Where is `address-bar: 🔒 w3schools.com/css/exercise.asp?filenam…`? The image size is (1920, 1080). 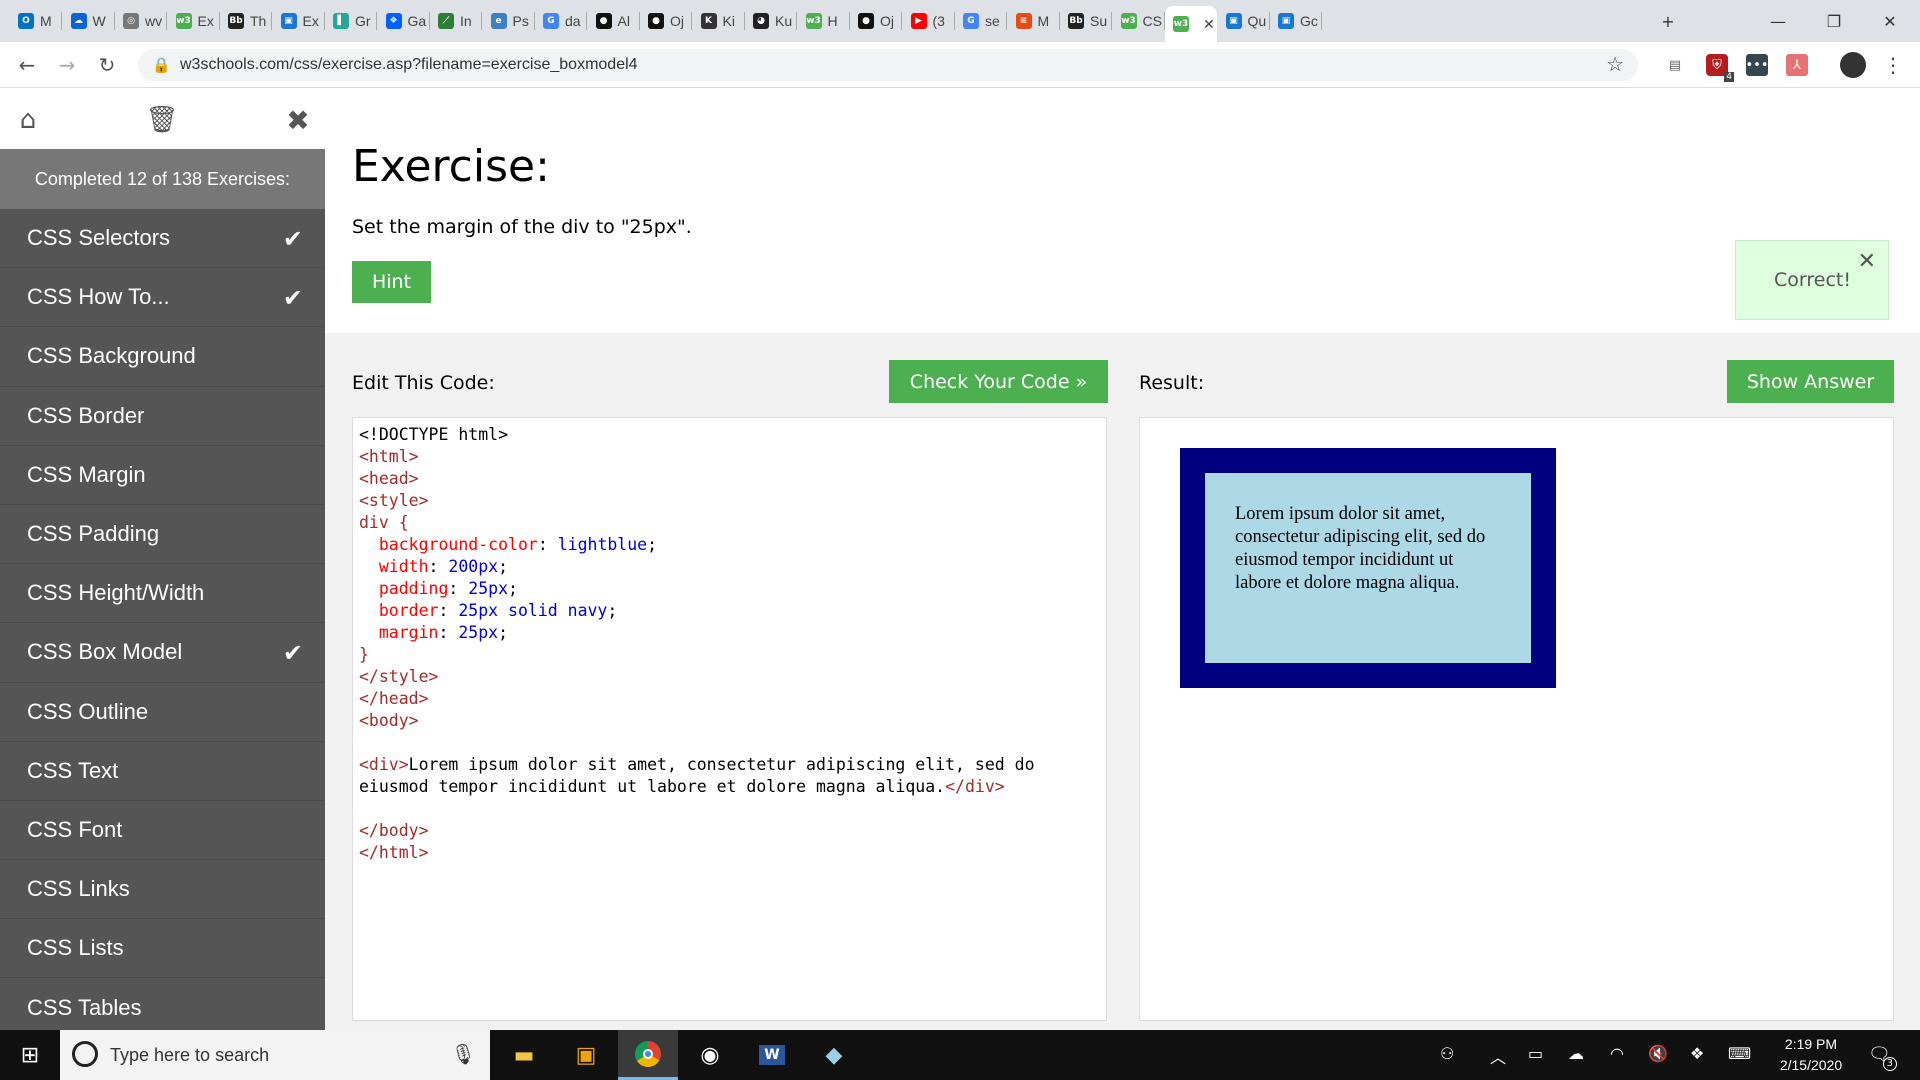
address-bar: 🔒 w3schools.com/css/exercise.asp?filenam… is located at coordinates (888, 65).